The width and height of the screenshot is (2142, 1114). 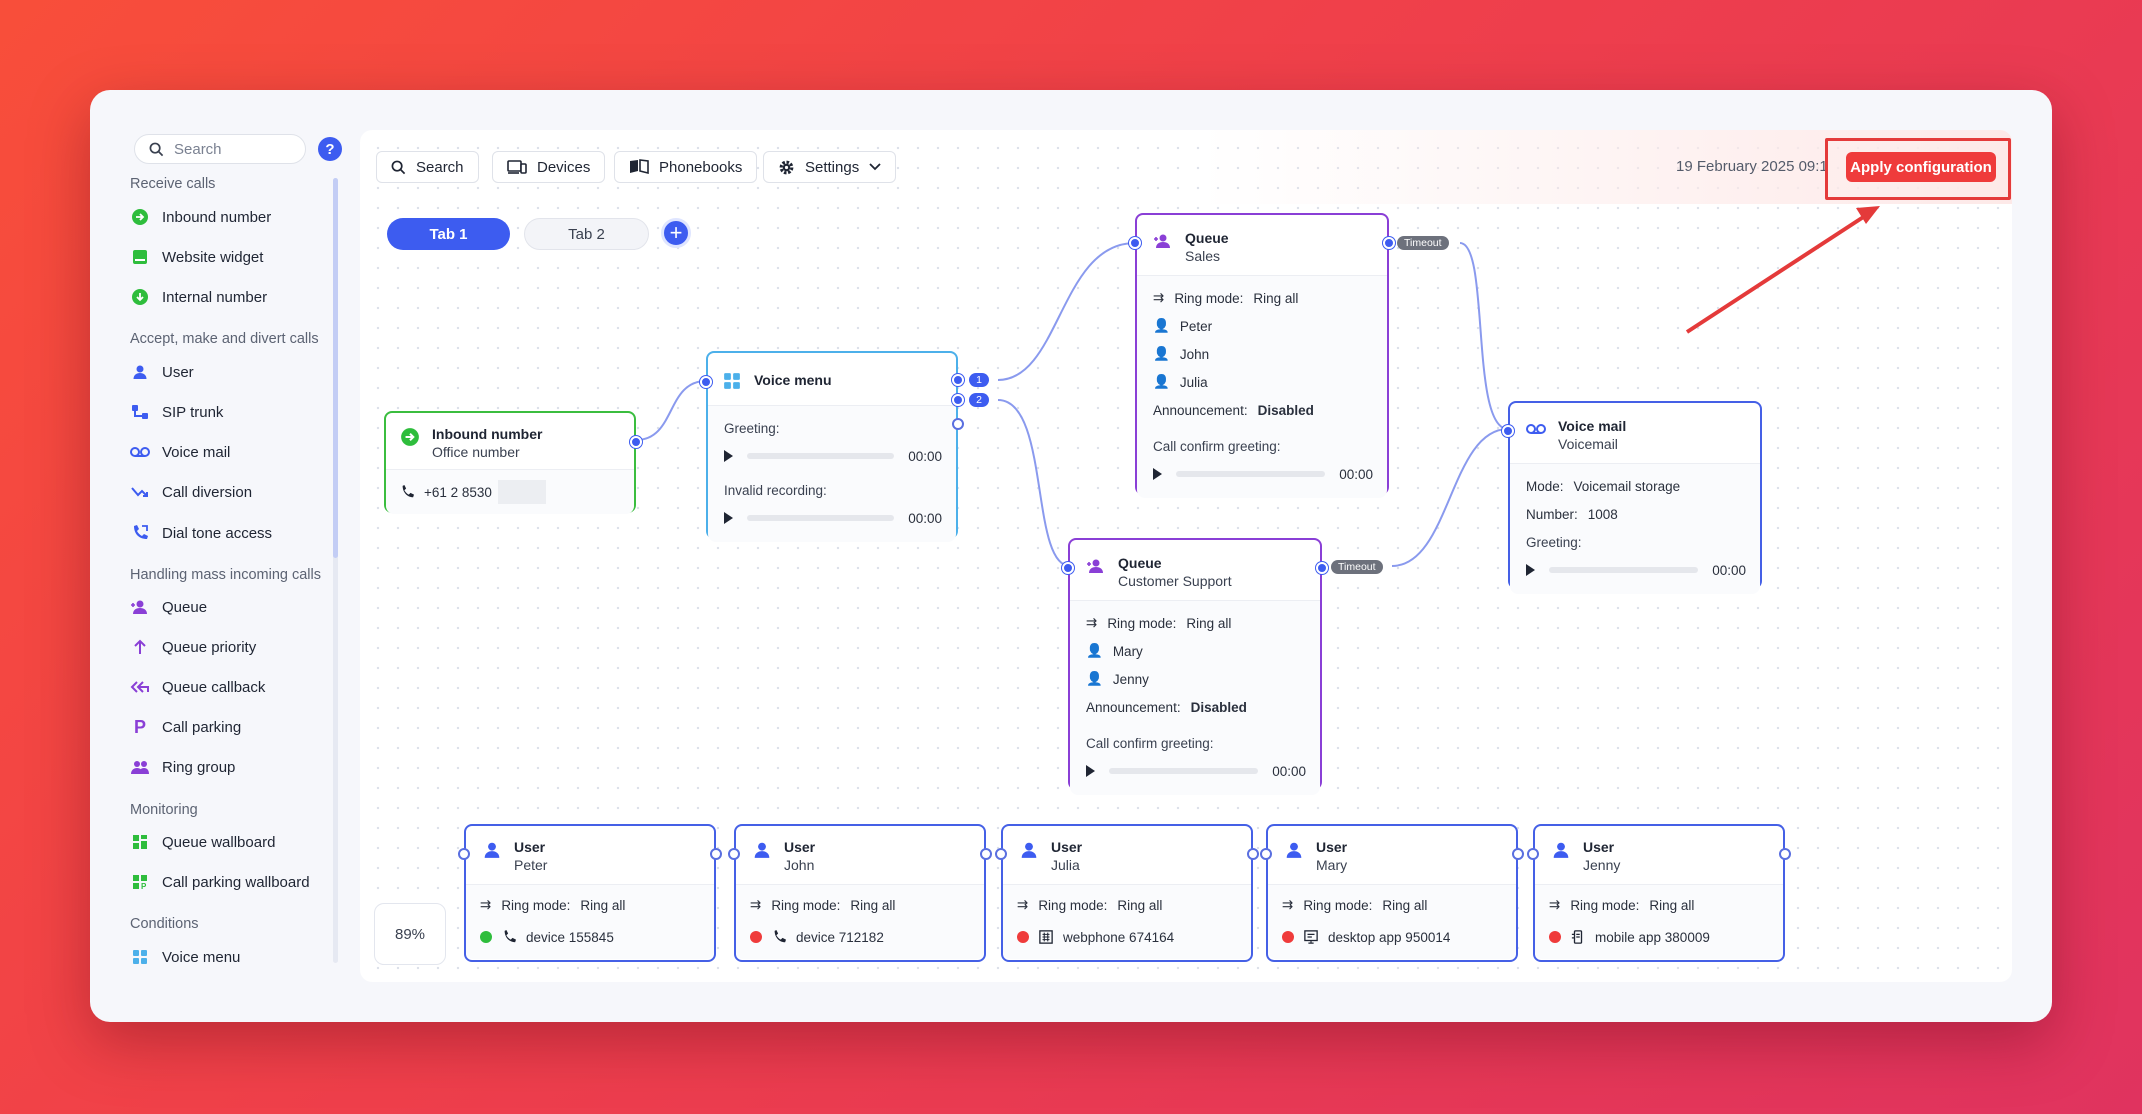 I want to click on sidebar-item-user: User, so click(x=162, y=372).